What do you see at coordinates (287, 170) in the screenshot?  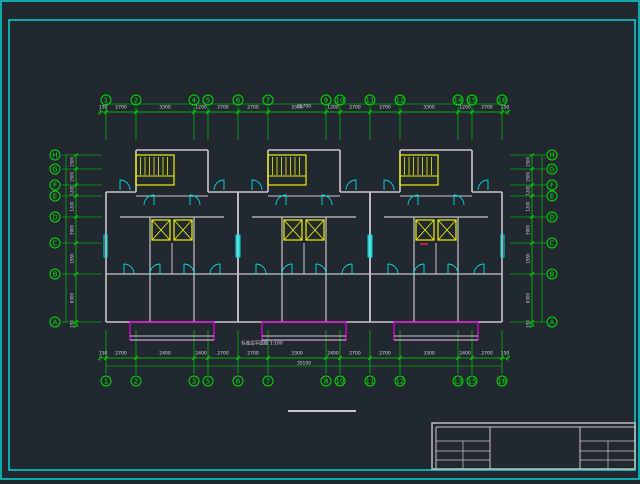 I see `unit-2-stair` at bounding box center [287, 170].